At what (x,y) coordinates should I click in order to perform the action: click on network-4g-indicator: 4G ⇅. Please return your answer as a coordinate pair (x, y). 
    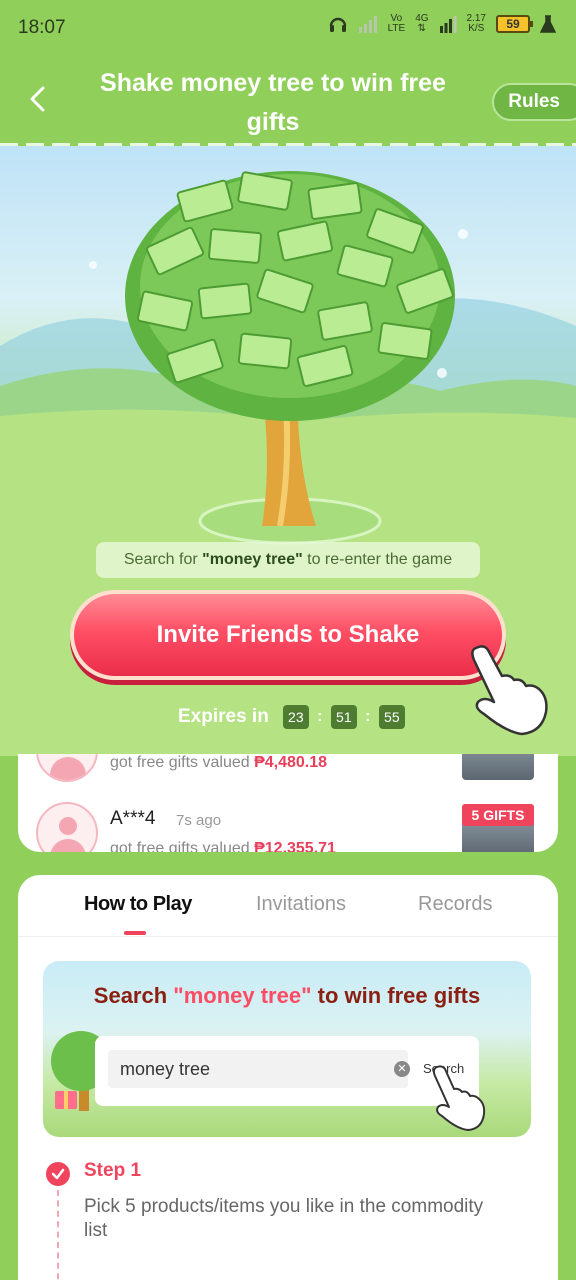
    Looking at the image, I should click on (422, 23).